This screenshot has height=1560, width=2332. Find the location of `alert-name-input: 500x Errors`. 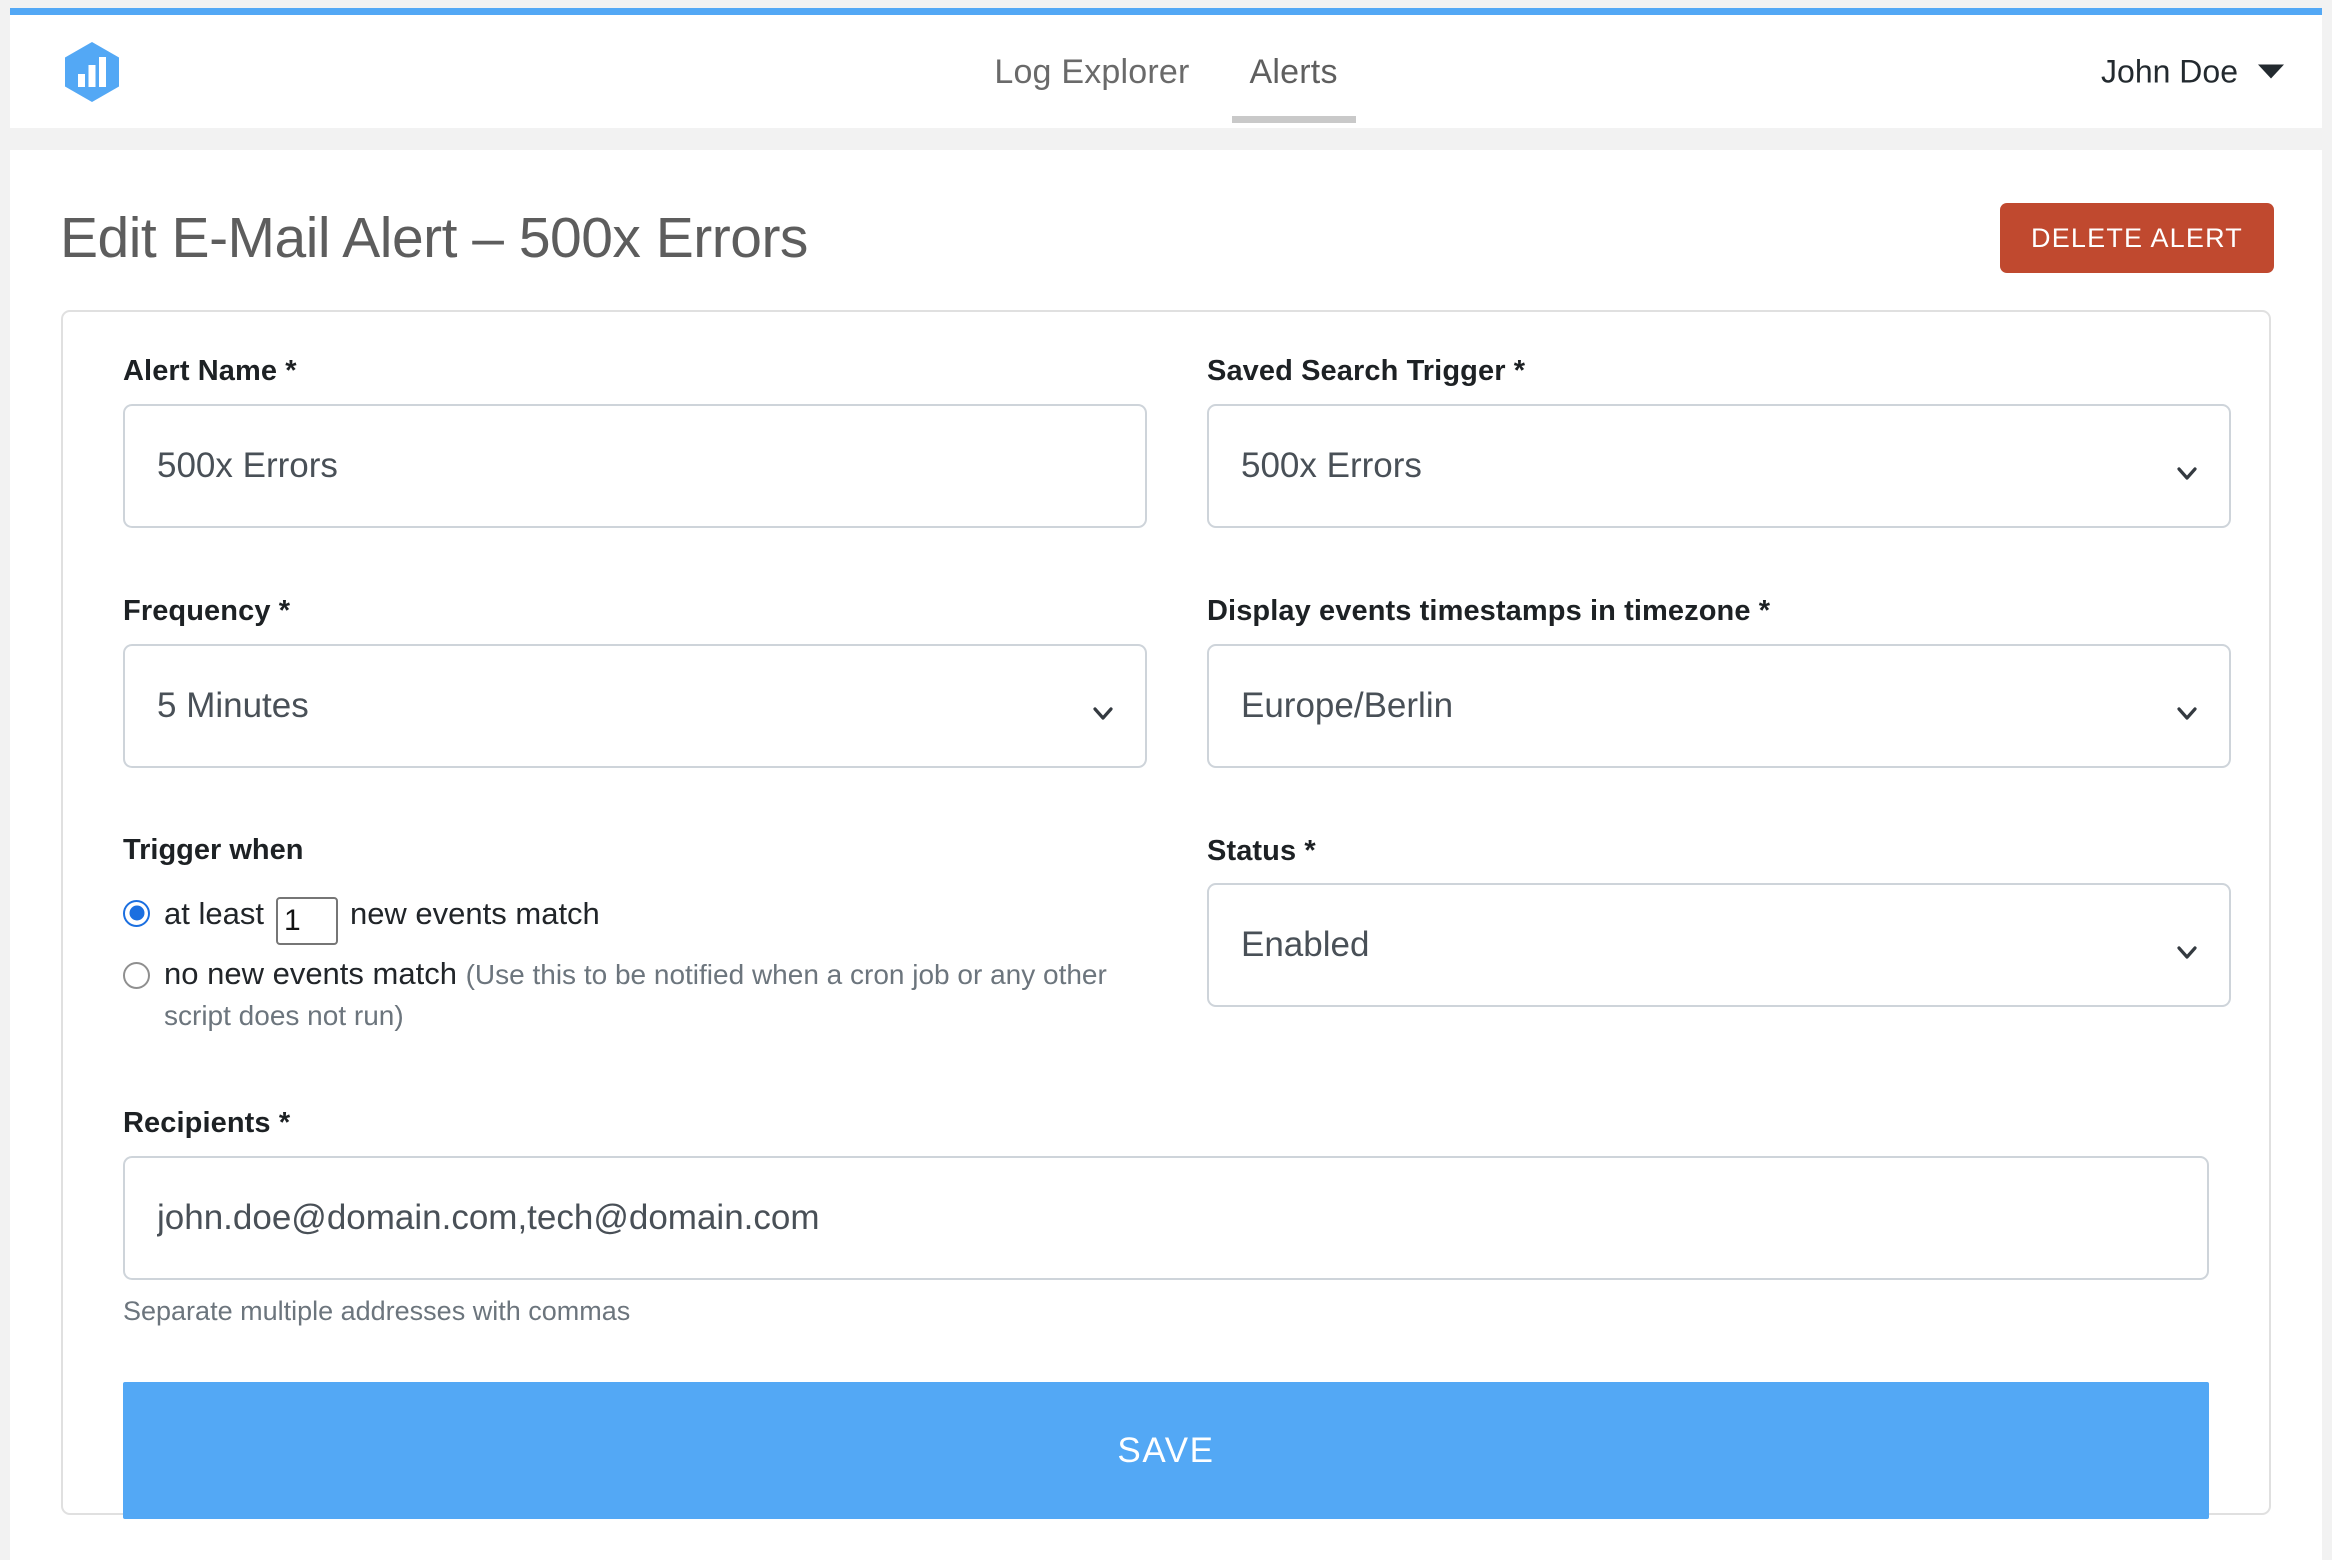

alert-name-input: 500x Errors is located at coordinates (635, 465).